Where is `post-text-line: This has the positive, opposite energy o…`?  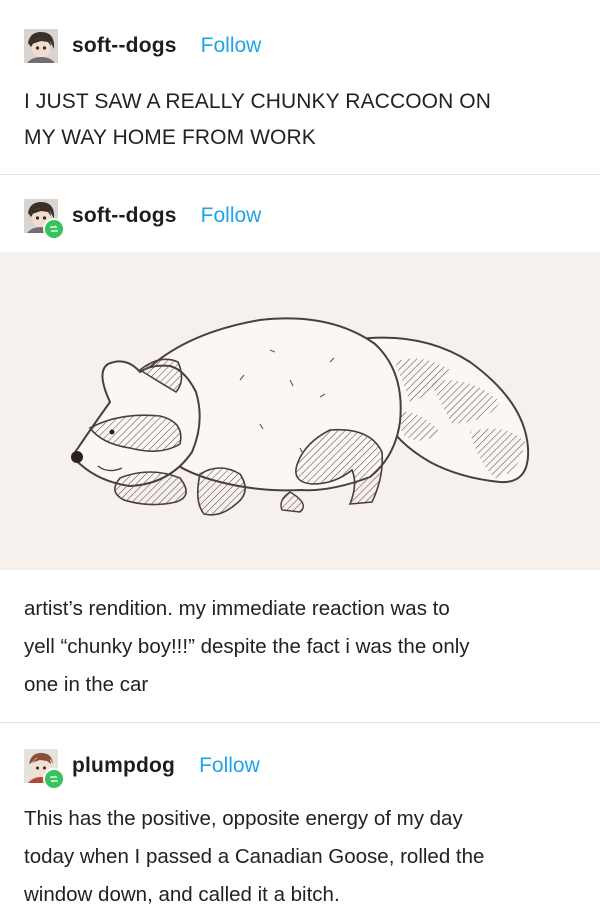
post-text-line: This has the positive, opposite energy o… is located at coordinates (243, 818).